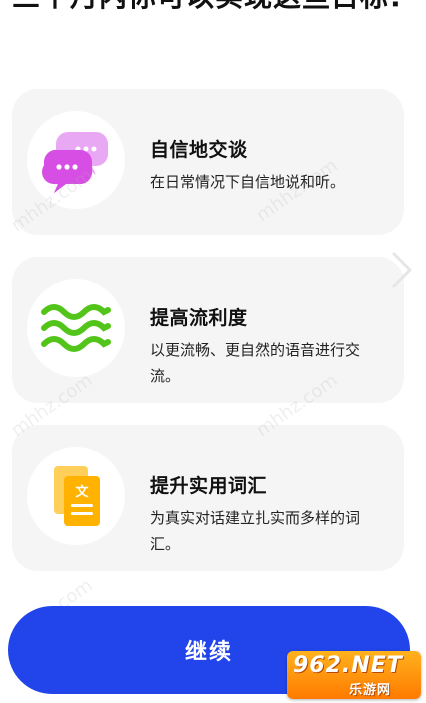  I want to click on chevron-right-icon, so click(401, 270).